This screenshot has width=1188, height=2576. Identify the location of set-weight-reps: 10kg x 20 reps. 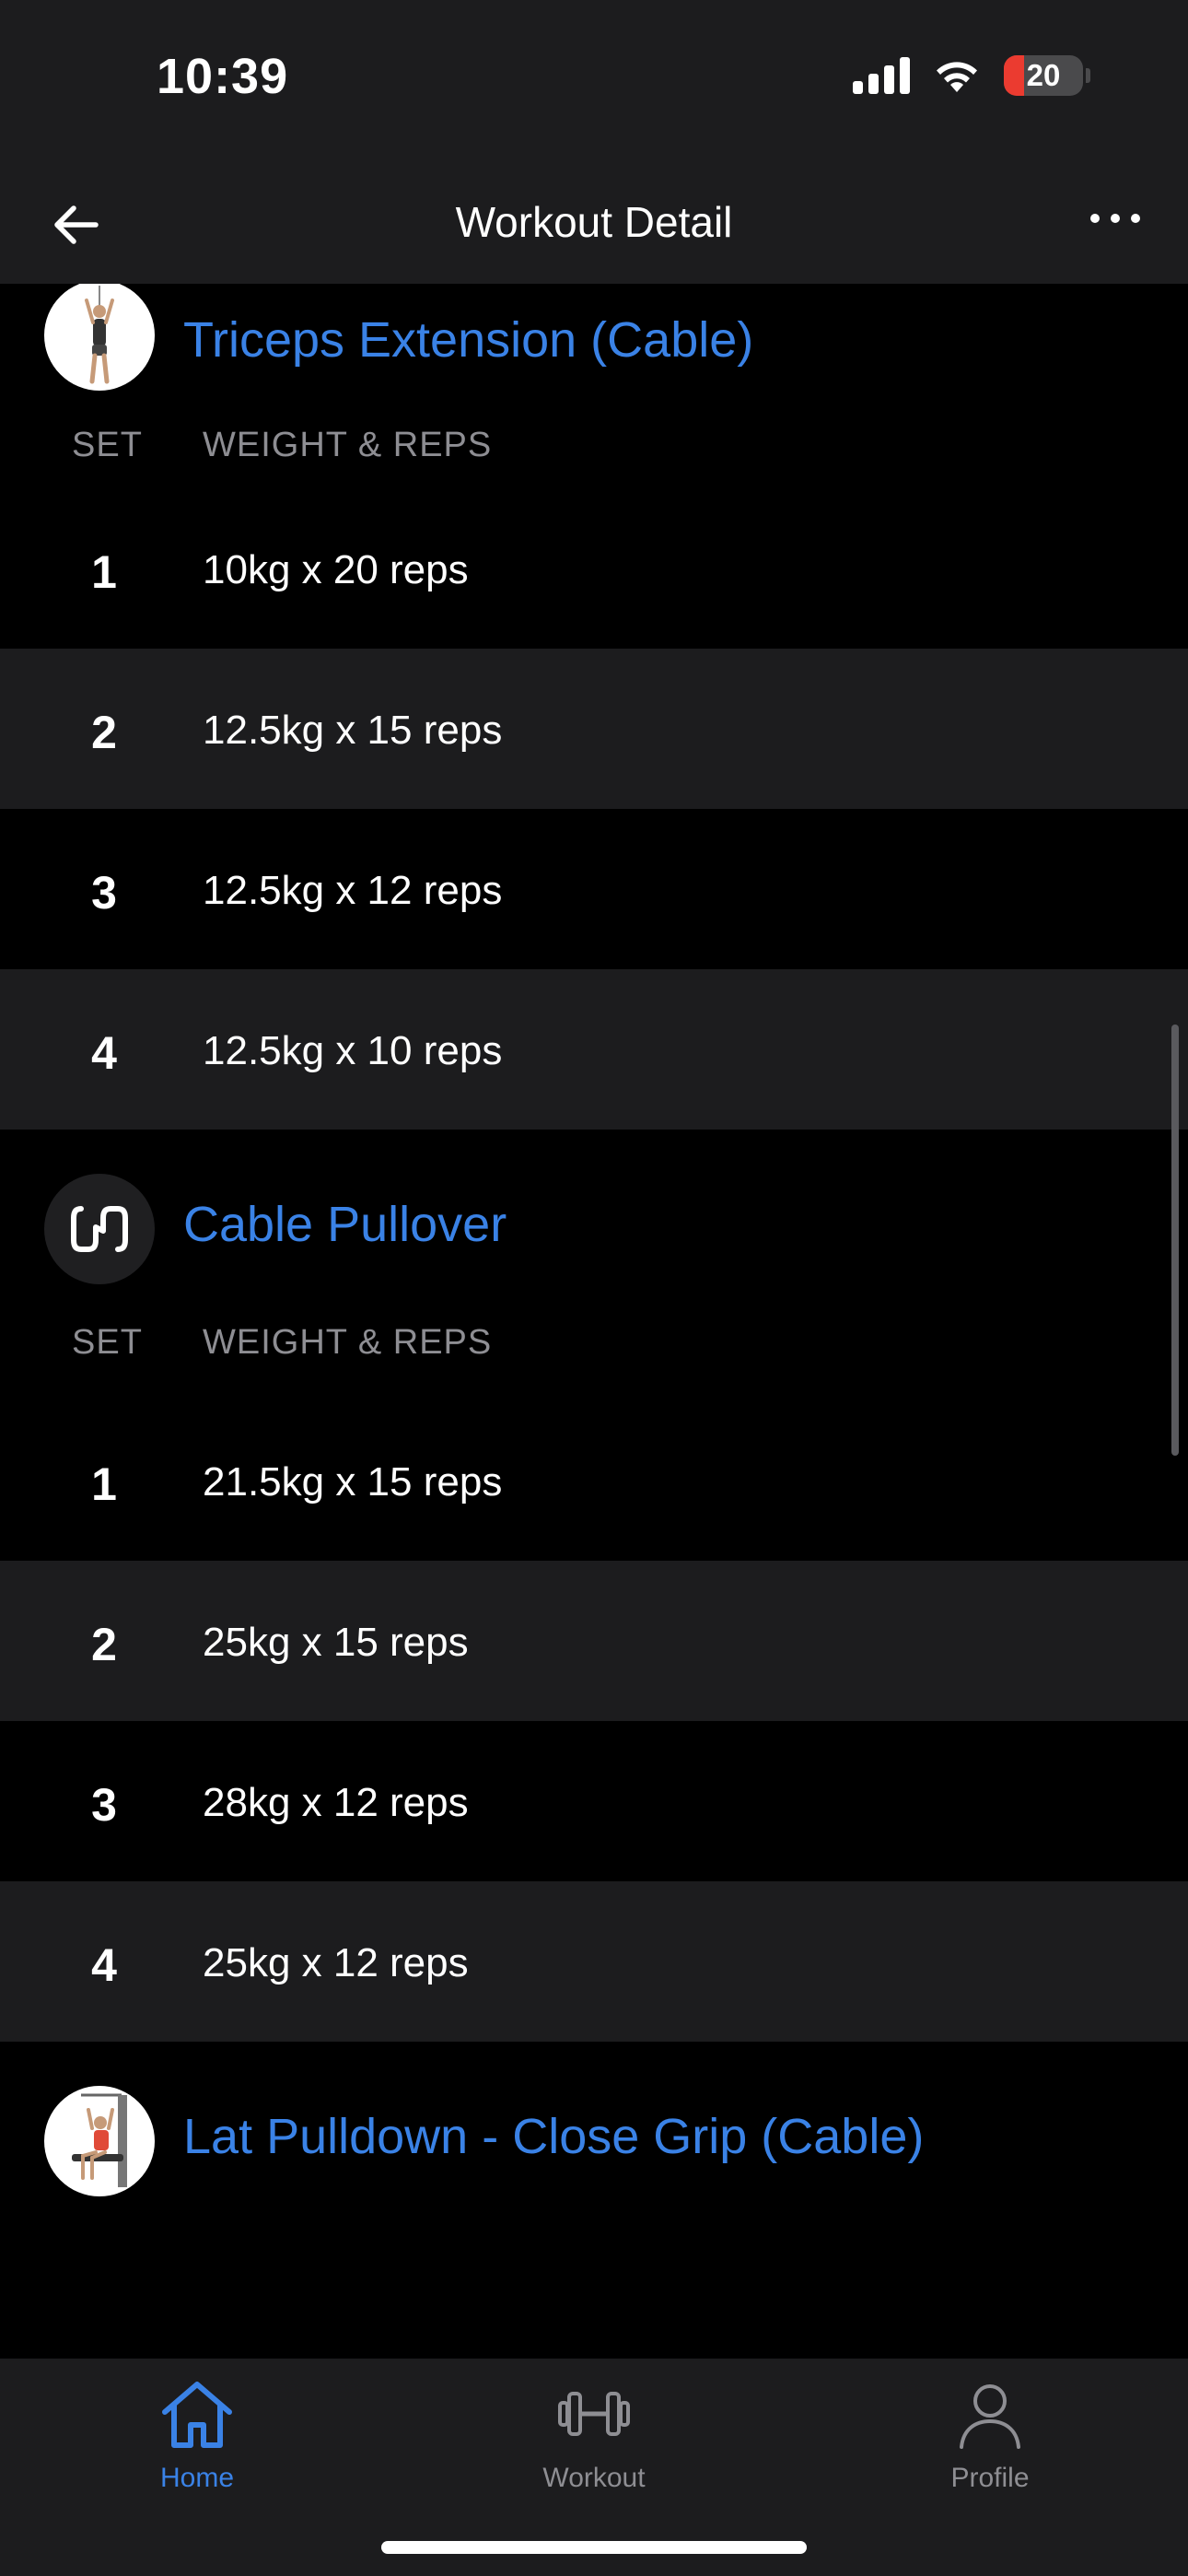
(336, 569).